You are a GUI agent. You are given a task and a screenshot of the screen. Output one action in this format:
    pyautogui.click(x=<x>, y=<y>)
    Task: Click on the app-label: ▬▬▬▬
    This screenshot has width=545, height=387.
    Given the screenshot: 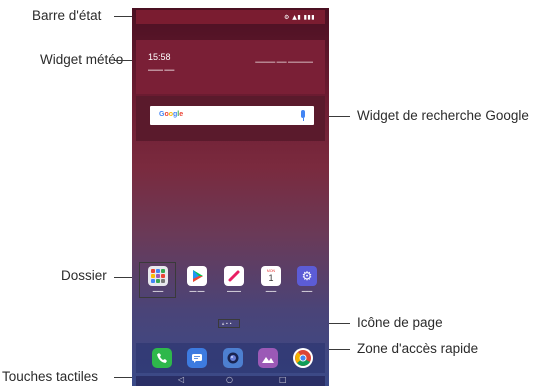 What is the action you would take?
    pyautogui.click(x=234, y=291)
    